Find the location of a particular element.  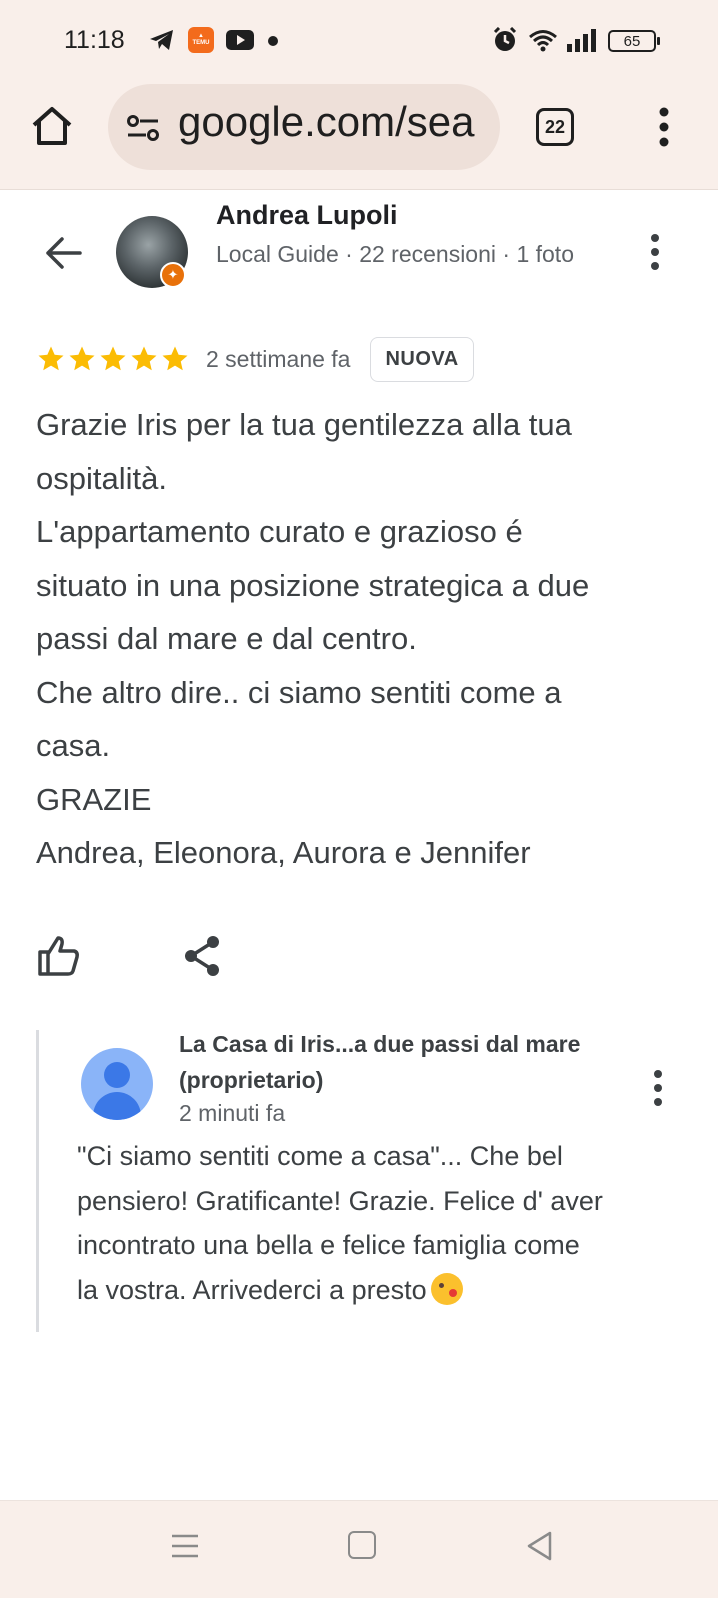

site-settings-icon is located at coordinates (143, 128).